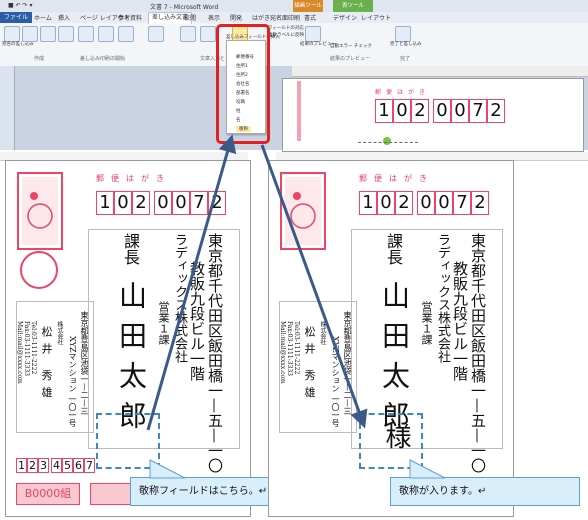 Image resolution: width=588 pixels, height=520 pixels. What do you see at coordinates (314, 286) in the screenshot?
I see `arrow-menu-to-right` at bounding box center [314, 286].